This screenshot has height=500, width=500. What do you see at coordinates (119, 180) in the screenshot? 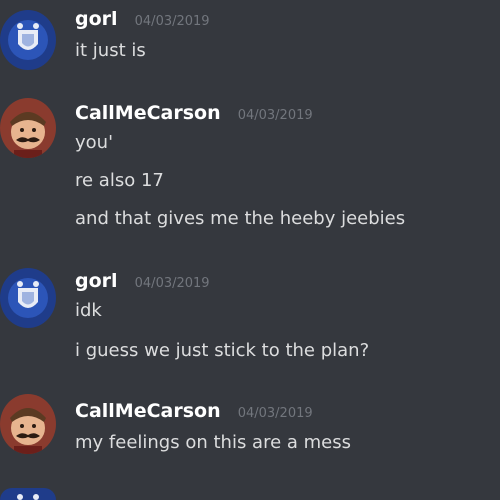
I see `message-text: re also 17` at bounding box center [119, 180].